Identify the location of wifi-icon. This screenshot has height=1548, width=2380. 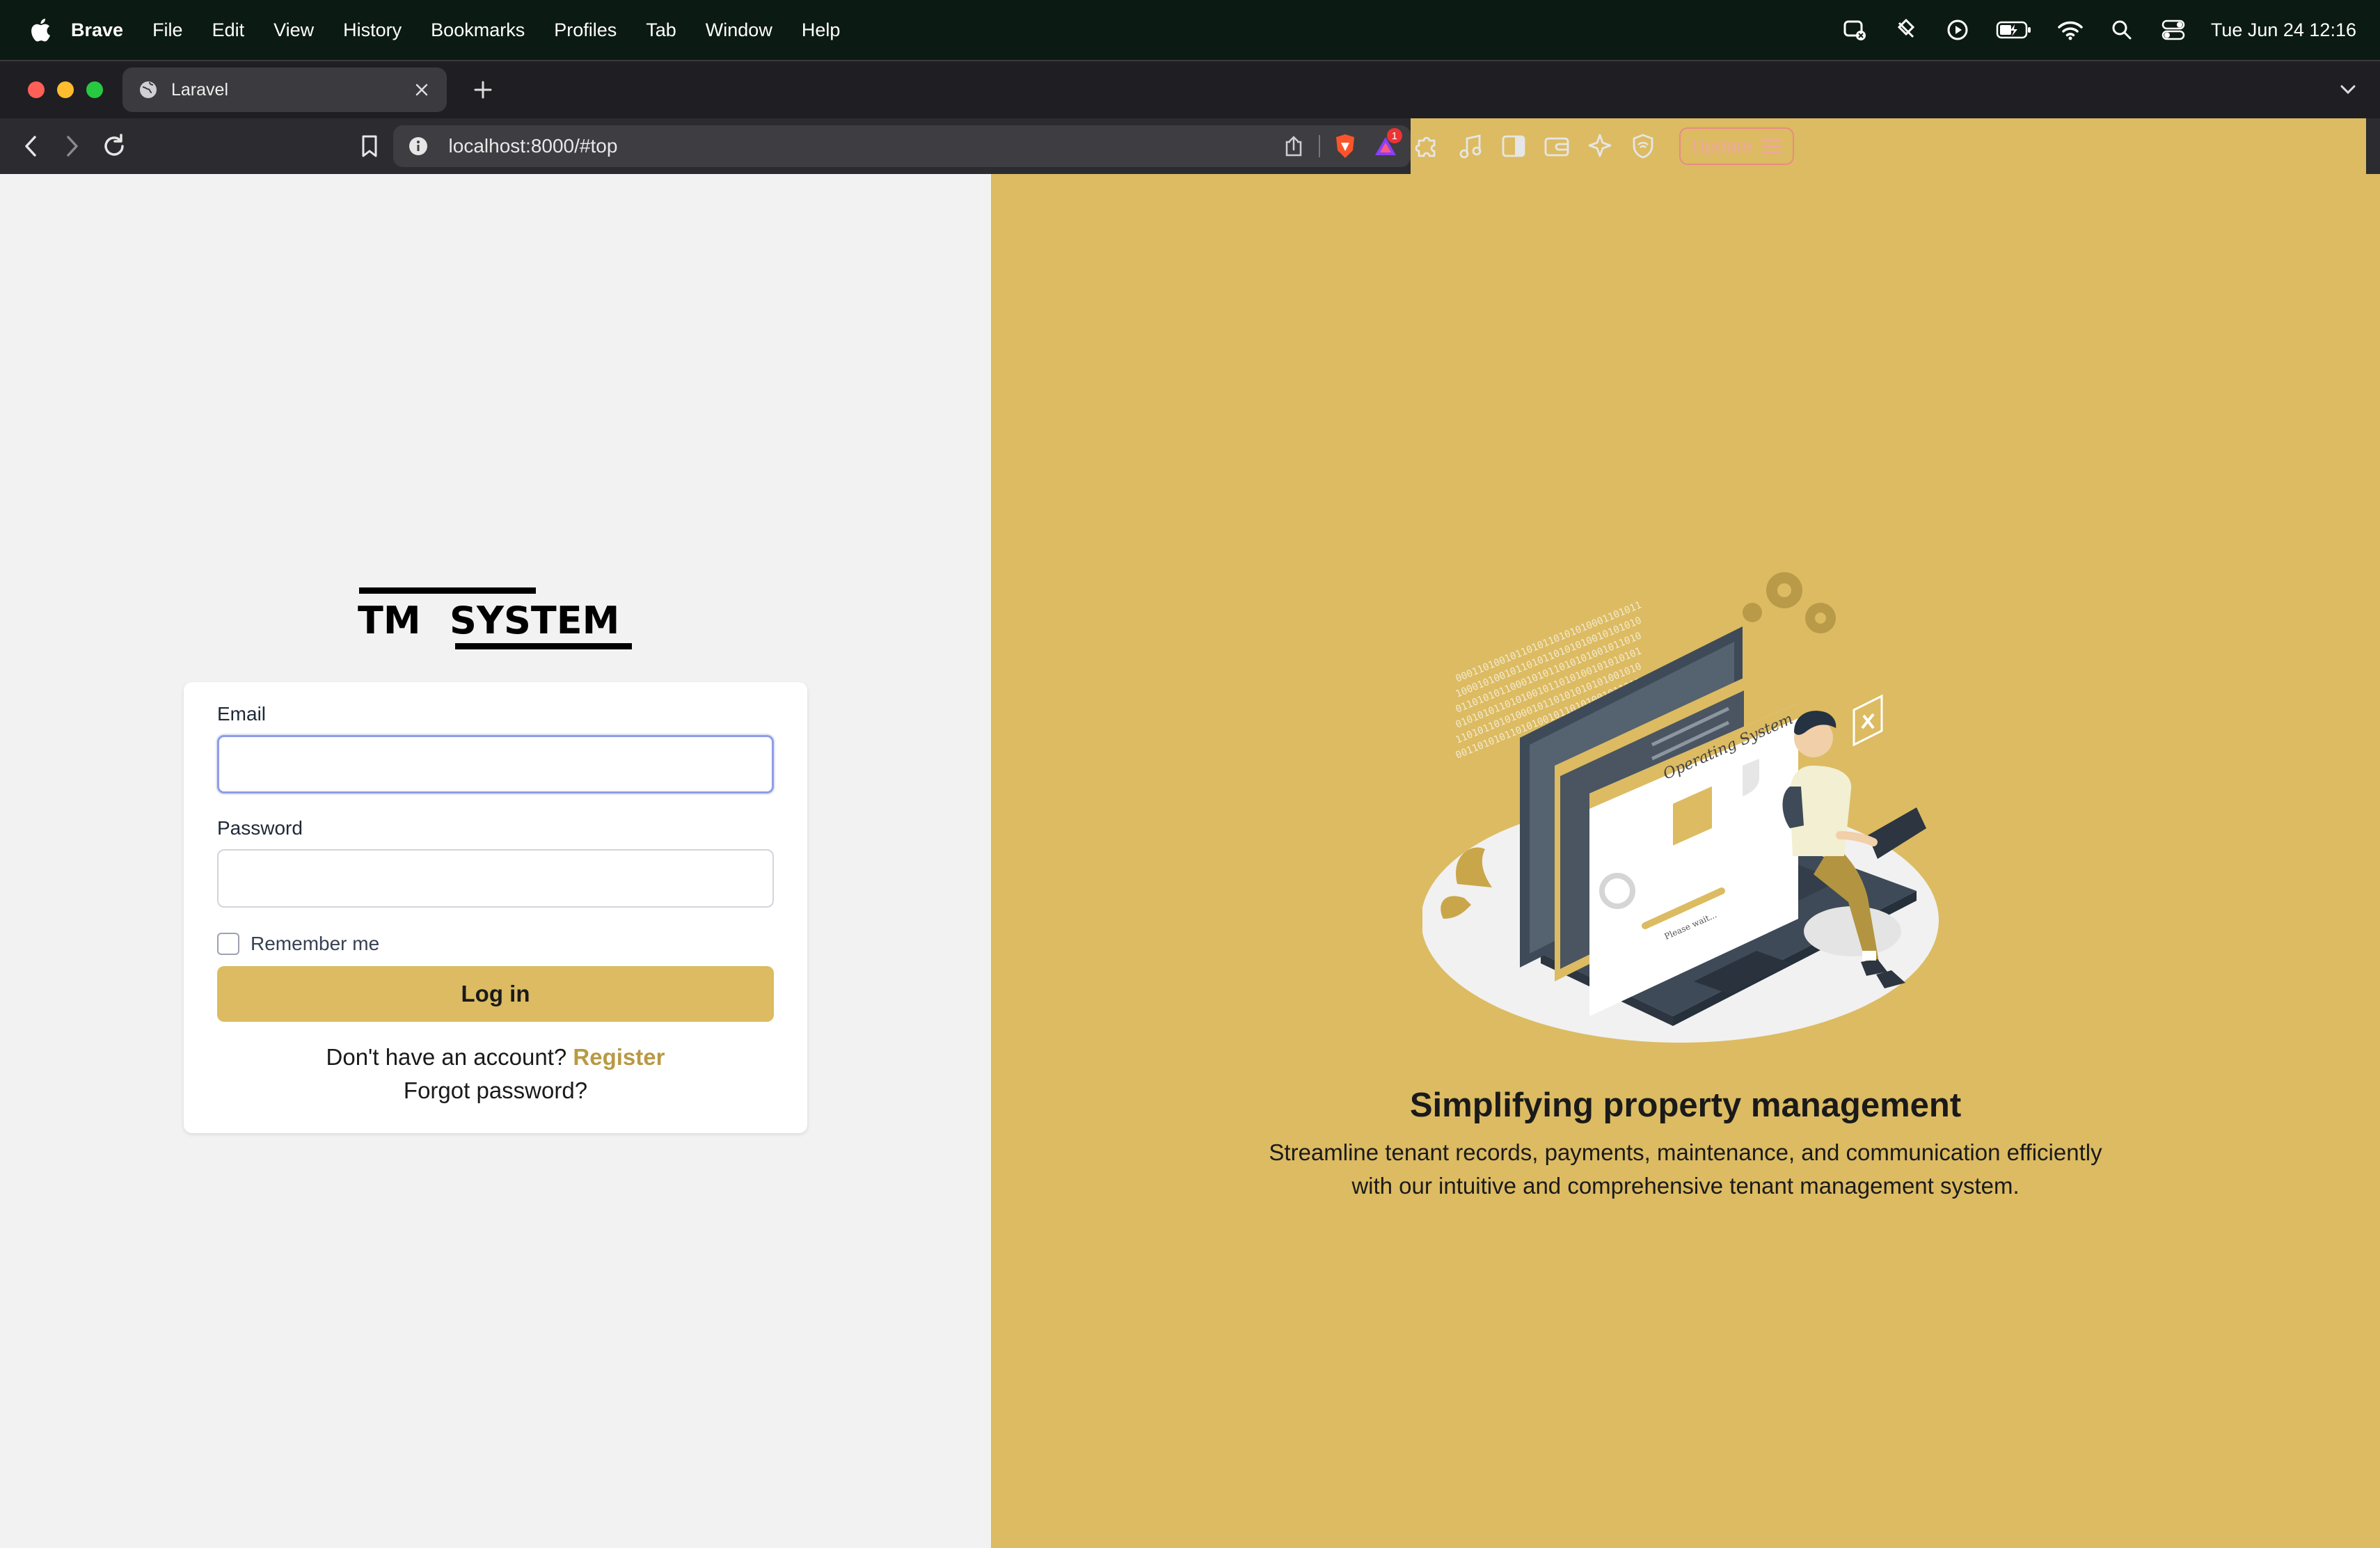
(2070, 30).